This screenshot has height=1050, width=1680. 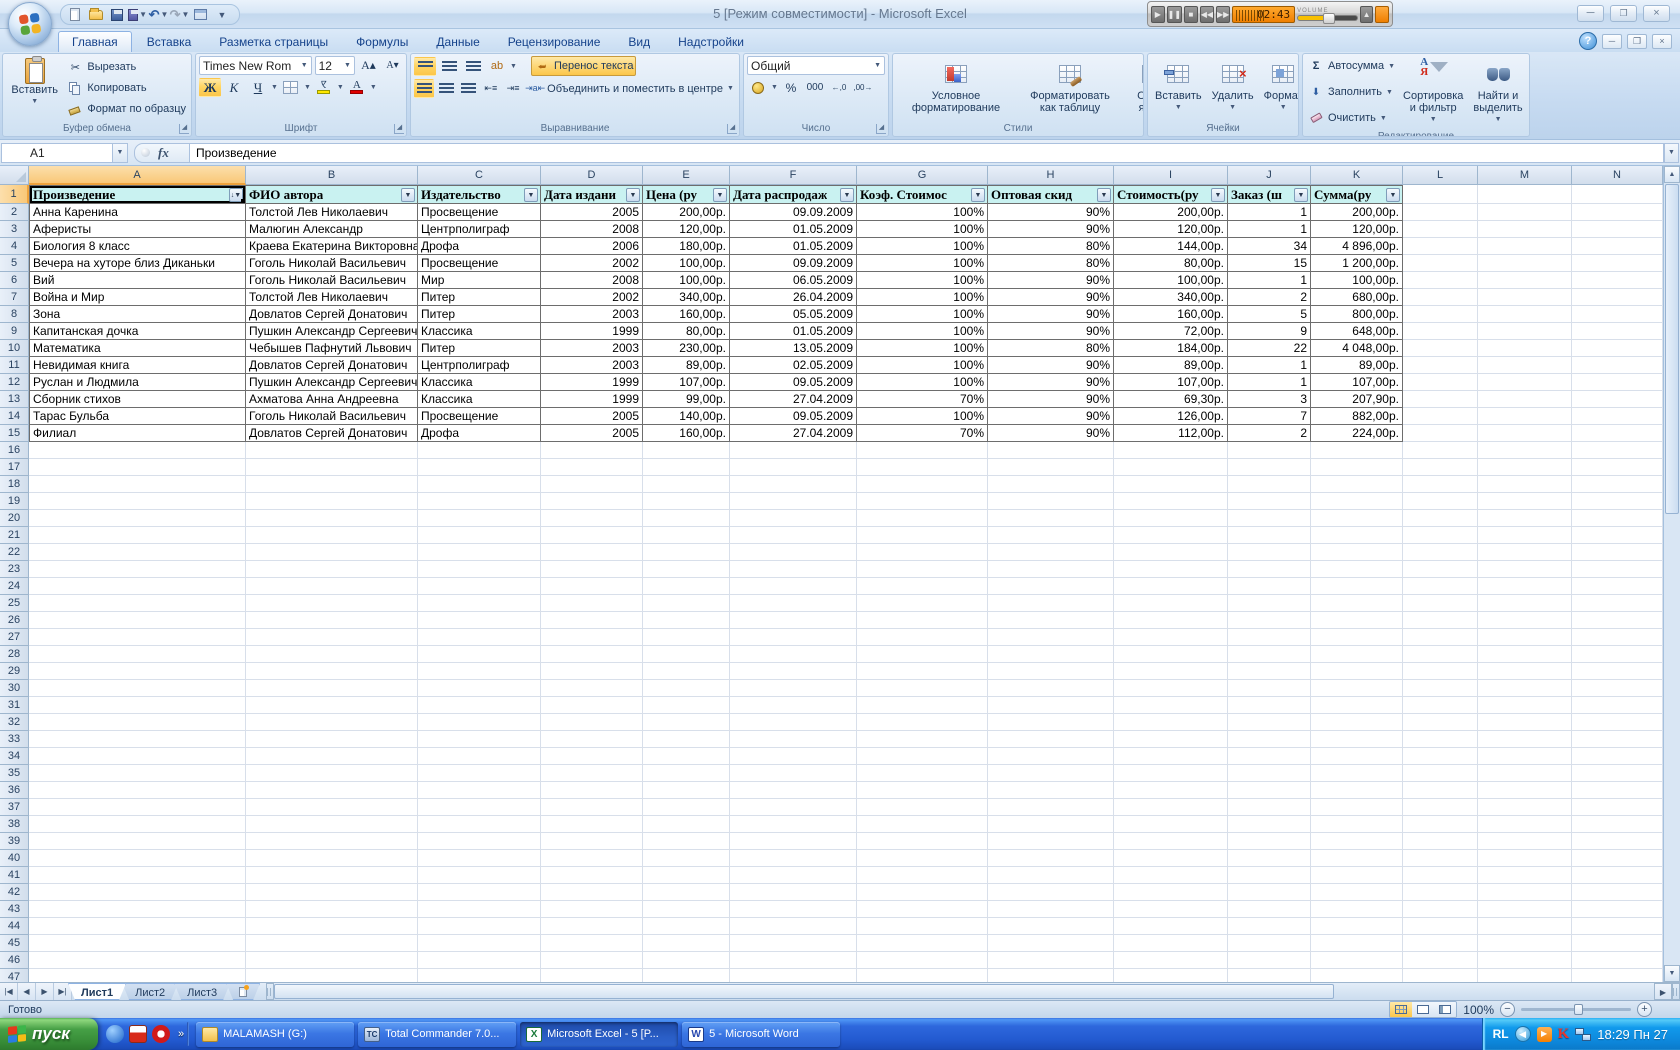 What do you see at coordinates (120, 152) in the screenshot?
I see `name-box-dropdown: ▼` at bounding box center [120, 152].